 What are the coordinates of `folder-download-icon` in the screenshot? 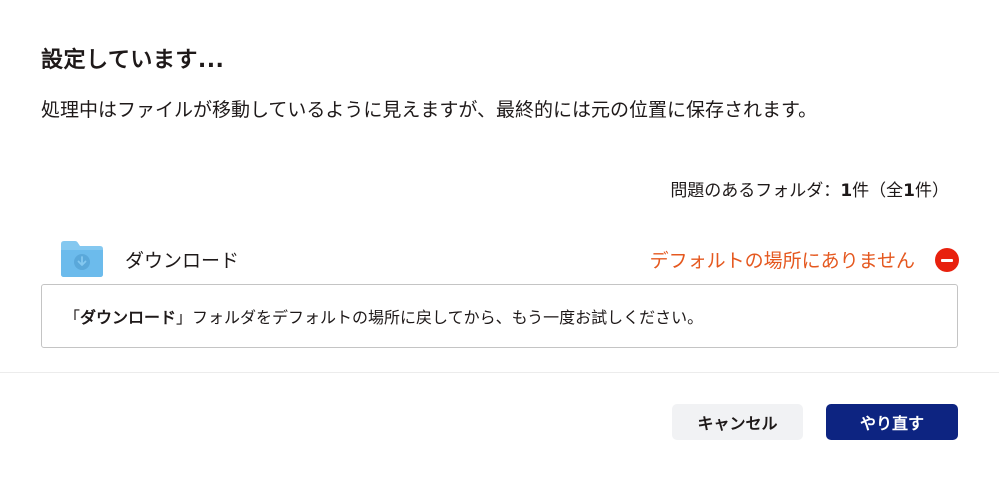 It's located at (82, 259).